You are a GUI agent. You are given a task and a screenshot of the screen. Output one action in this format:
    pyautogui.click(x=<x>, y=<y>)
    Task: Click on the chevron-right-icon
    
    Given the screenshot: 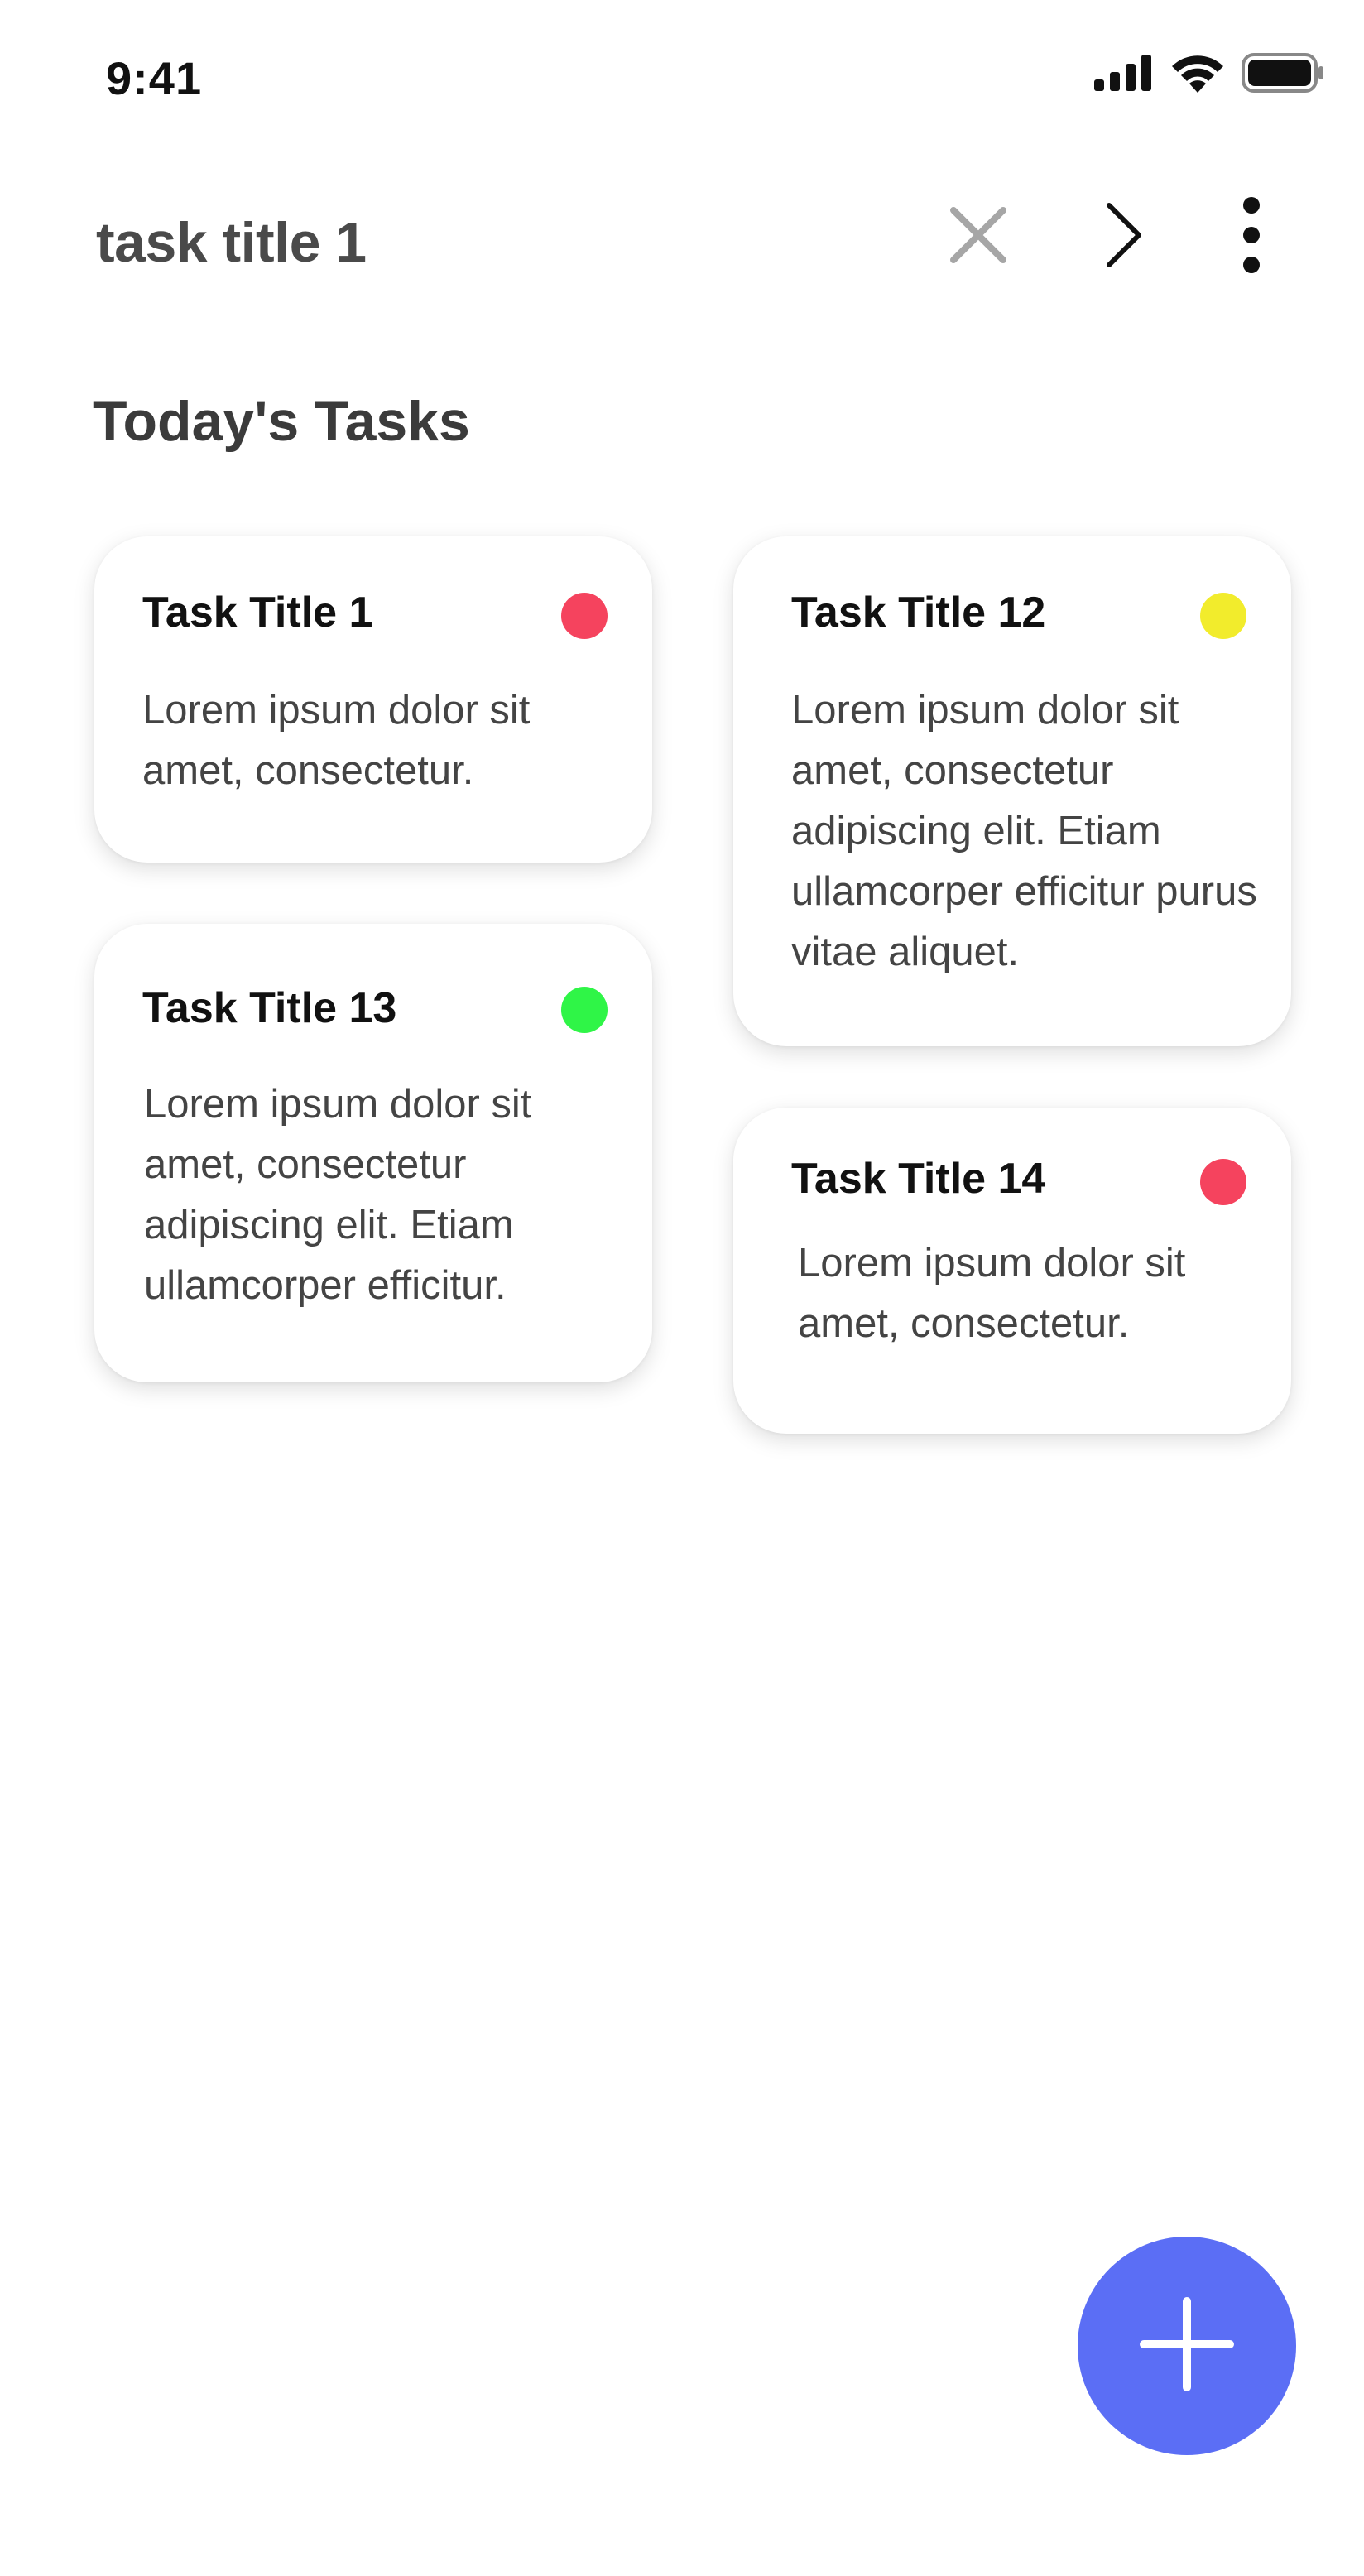 What is the action you would take?
    pyautogui.click(x=1124, y=237)
    